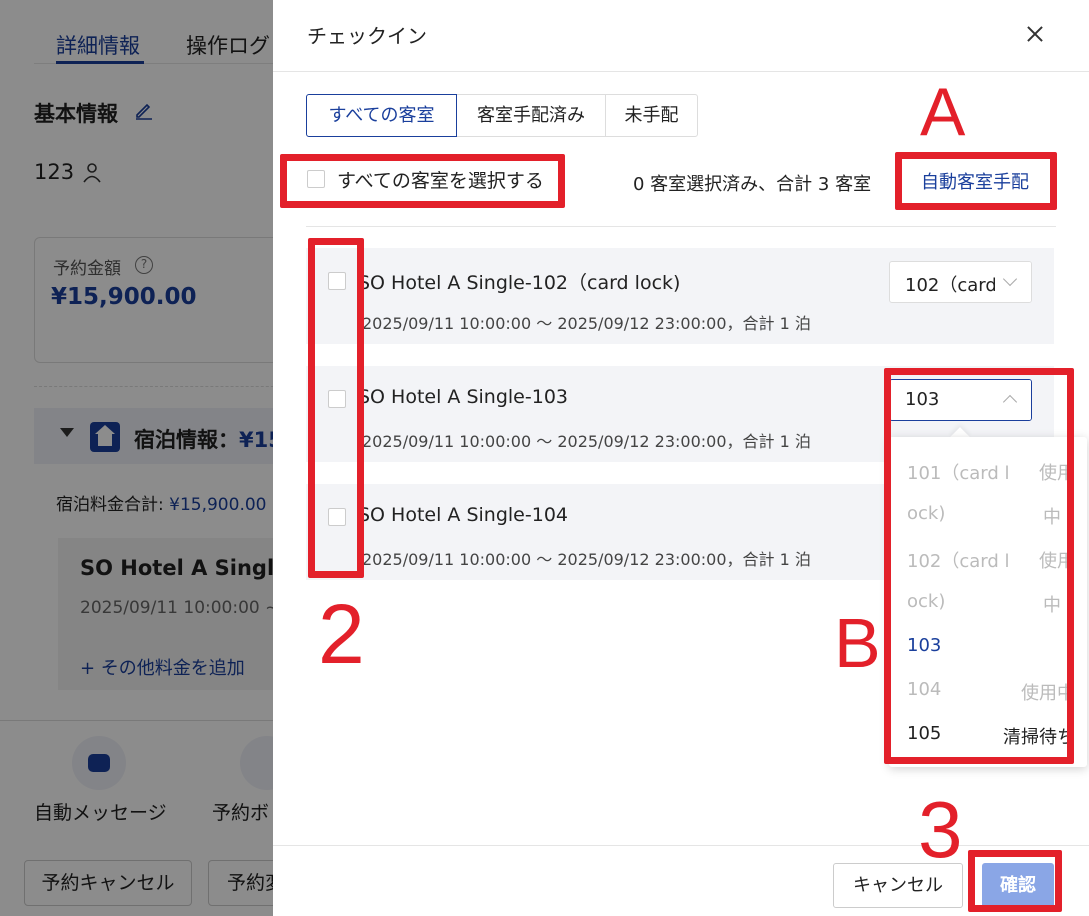  Describe the element at coordinates (940, 829) in the screenshot. I see `annotation-label-3: 3` at that location.